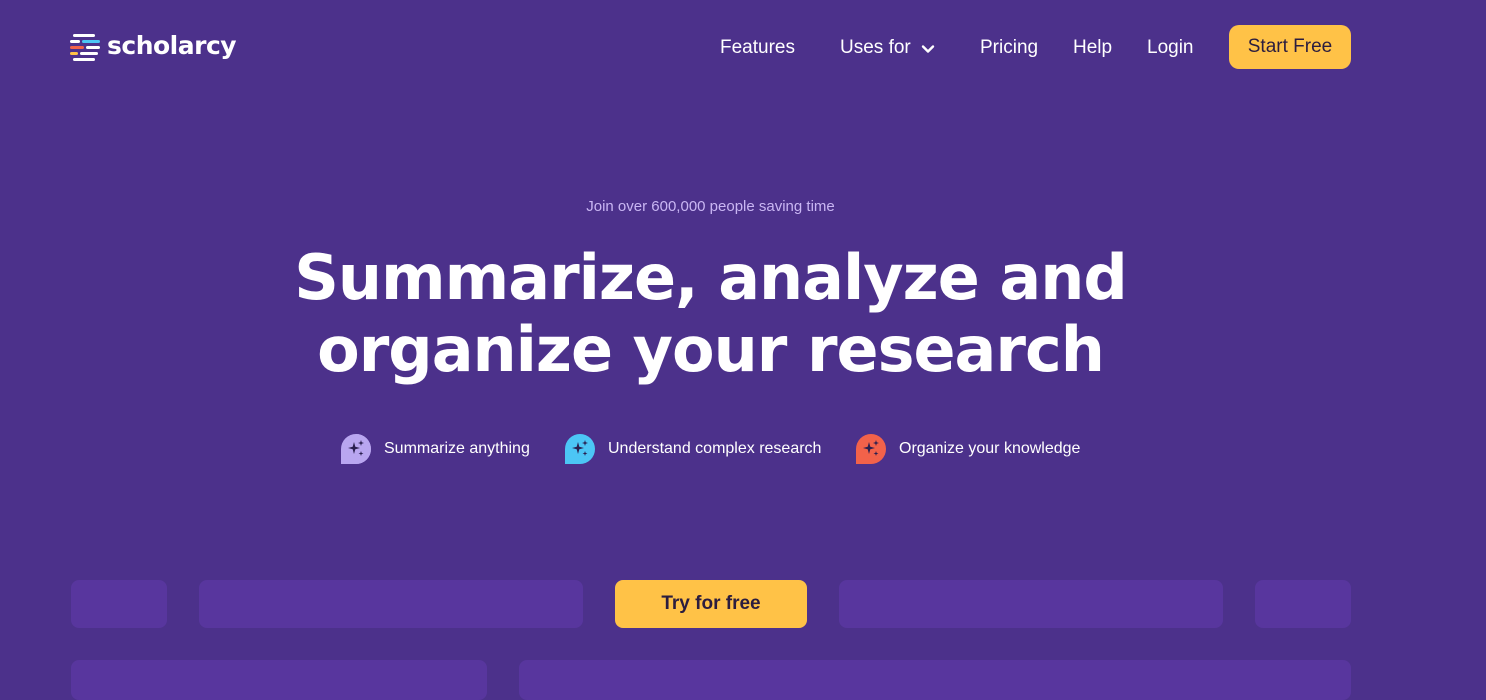 This screenshot has width=1486, height=700. What do you see at coordinates (927, 48) in the screenshot?
I see `chevron-down-icon` at bounding box center [927, 48].